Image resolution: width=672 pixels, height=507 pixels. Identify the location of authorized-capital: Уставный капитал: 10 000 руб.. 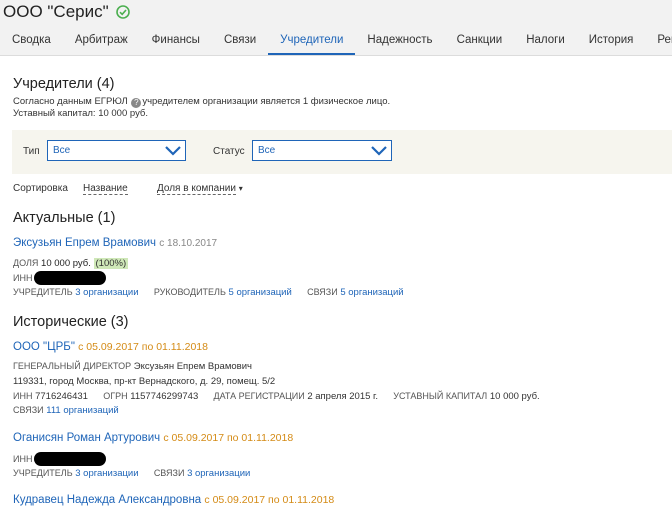
(81, 113).